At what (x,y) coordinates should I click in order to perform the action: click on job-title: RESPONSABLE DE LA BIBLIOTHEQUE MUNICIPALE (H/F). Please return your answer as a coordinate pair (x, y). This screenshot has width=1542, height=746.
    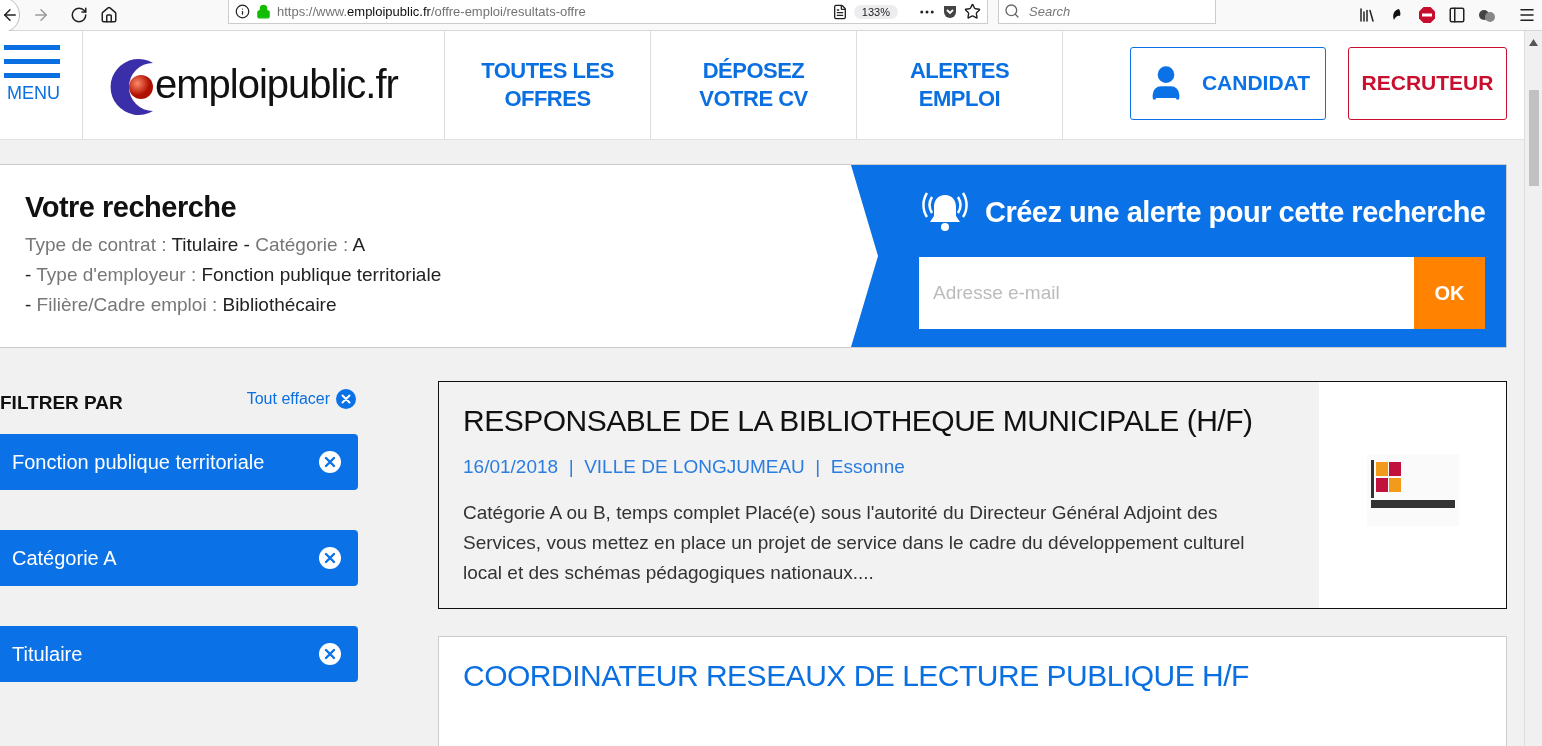
    Looking at the image, I should click on (871, 421).